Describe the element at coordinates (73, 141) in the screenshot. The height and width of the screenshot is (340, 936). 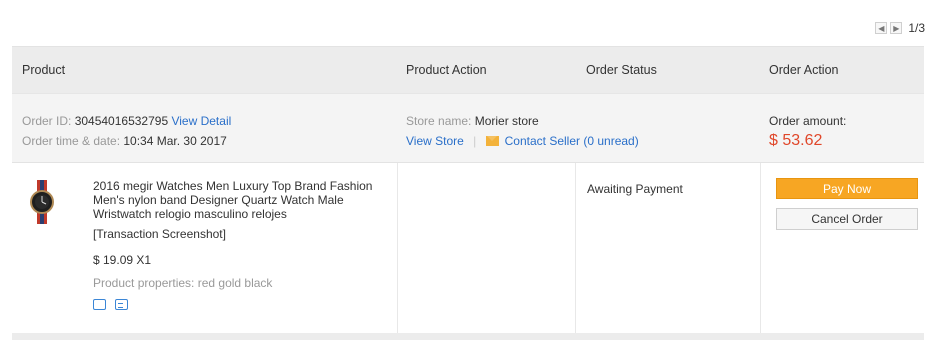
I see `order-time-label: Order time & date:` at that location.